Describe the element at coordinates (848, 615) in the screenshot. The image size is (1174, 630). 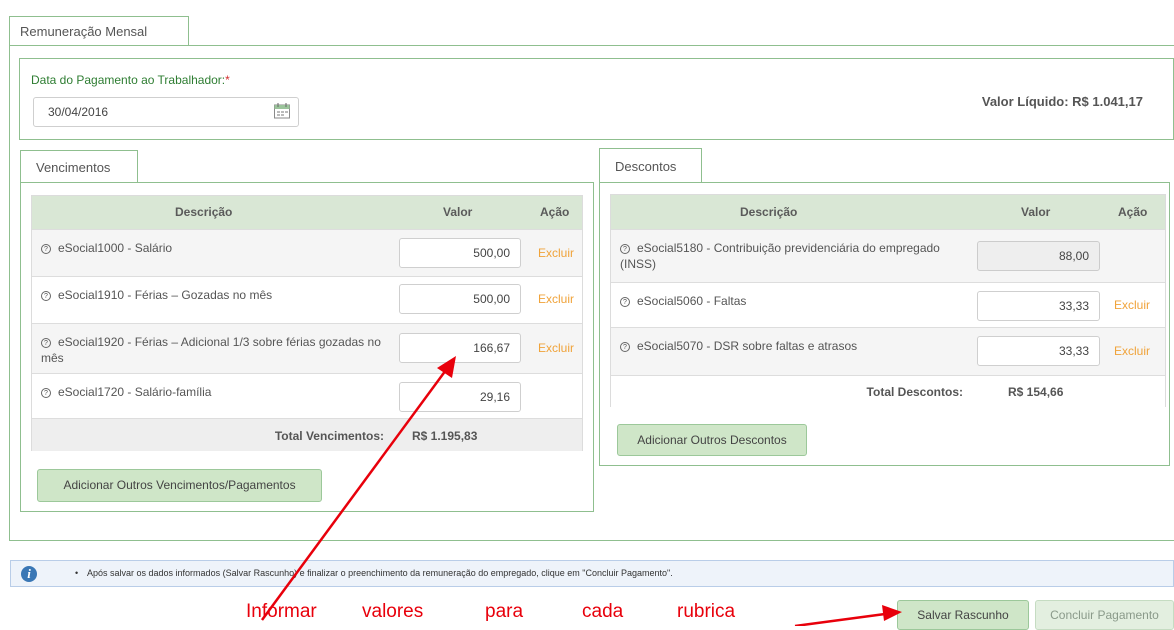
I see `annotation-arrow-to-save` at that location.